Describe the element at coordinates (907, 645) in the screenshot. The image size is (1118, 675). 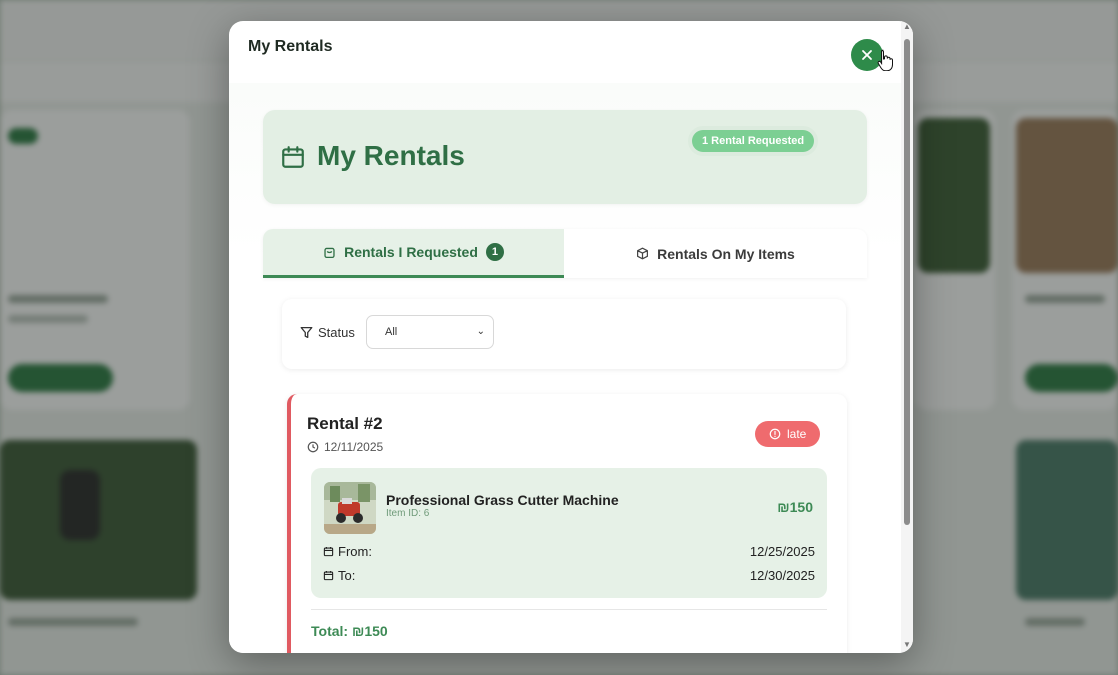
I see `scroll-down-icon: ▼` at that location.